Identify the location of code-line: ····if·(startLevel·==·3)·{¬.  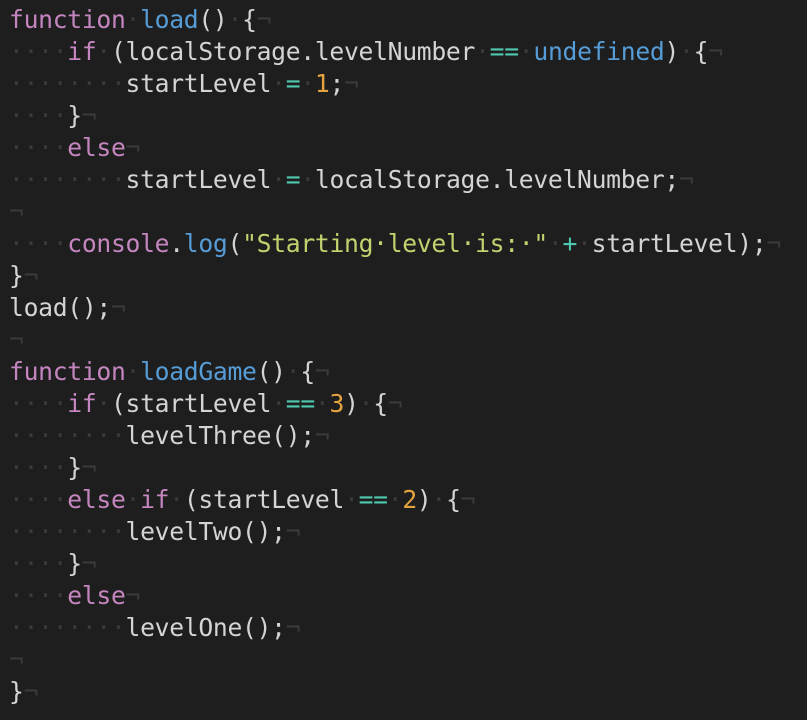
(408, 404).